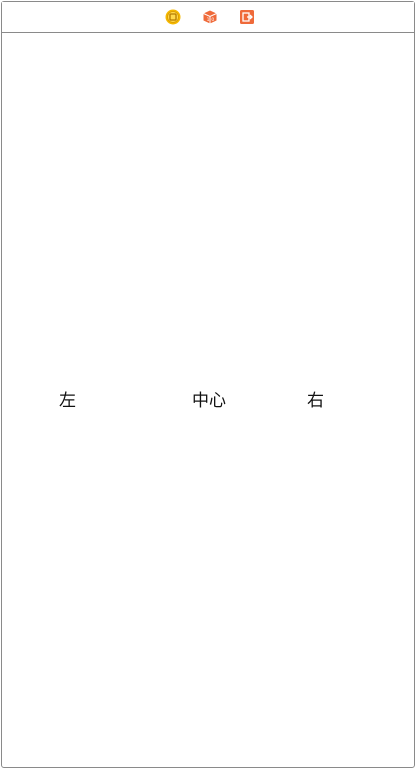  What do you see at coordinates (212, 20) in the screenshot?
I see `svg-text: 0` at bounding box center [212, 20].